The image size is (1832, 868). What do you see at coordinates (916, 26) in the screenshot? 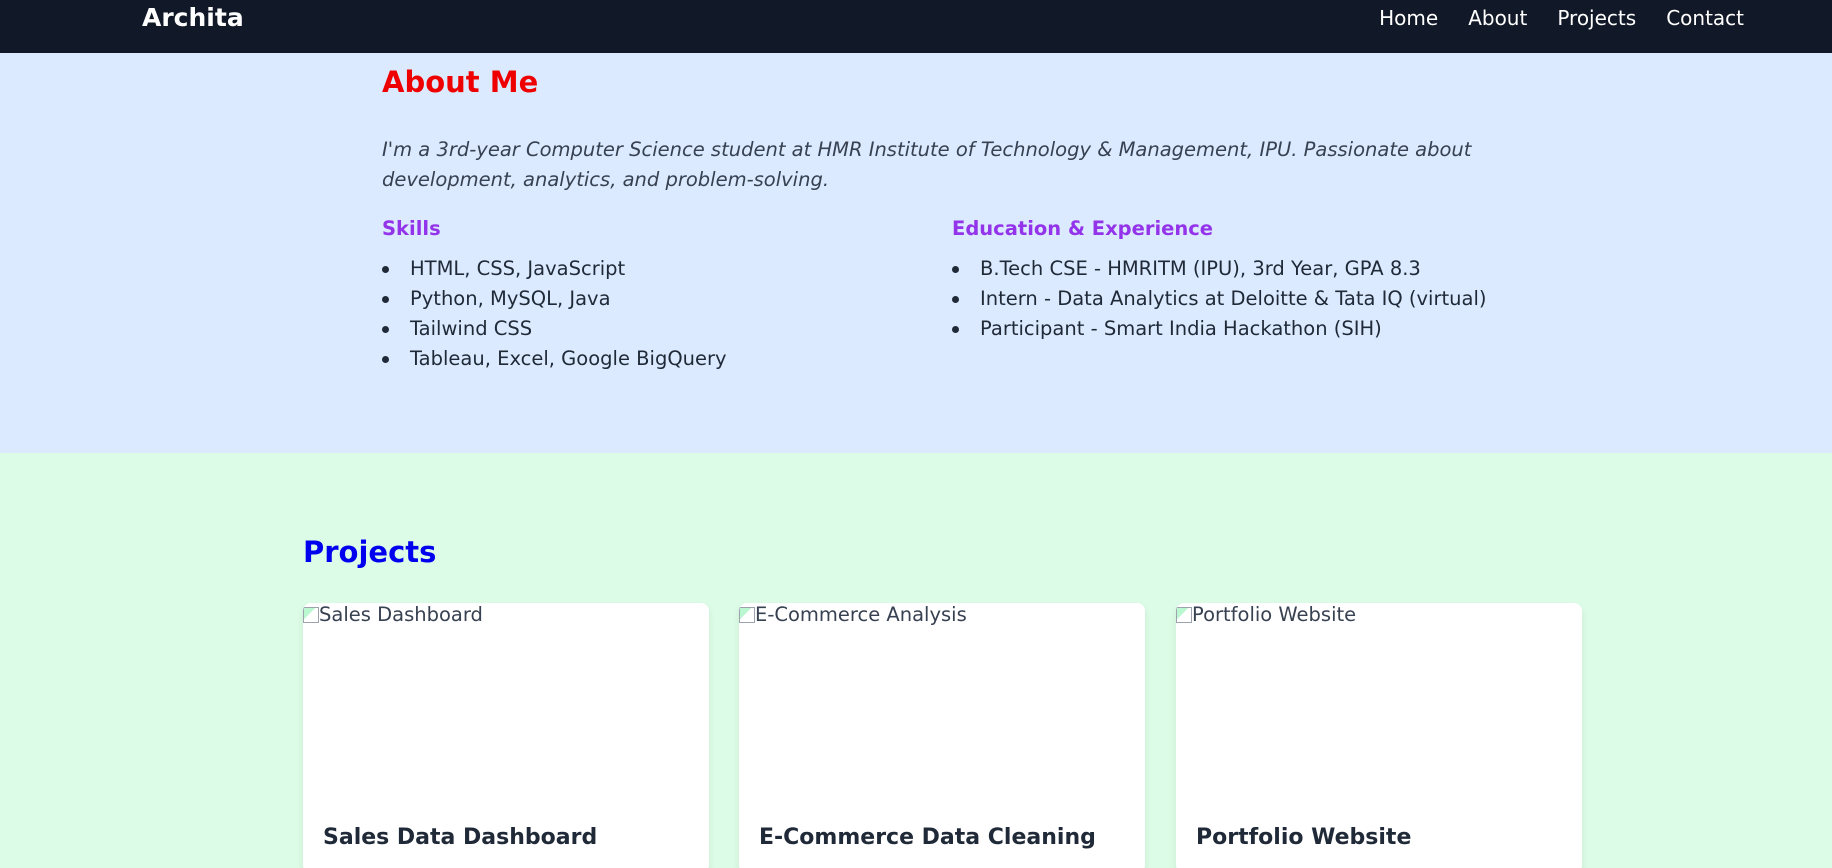
I see `navbar: Archita Home About Projects Contact` at bounding box center [916, 26].